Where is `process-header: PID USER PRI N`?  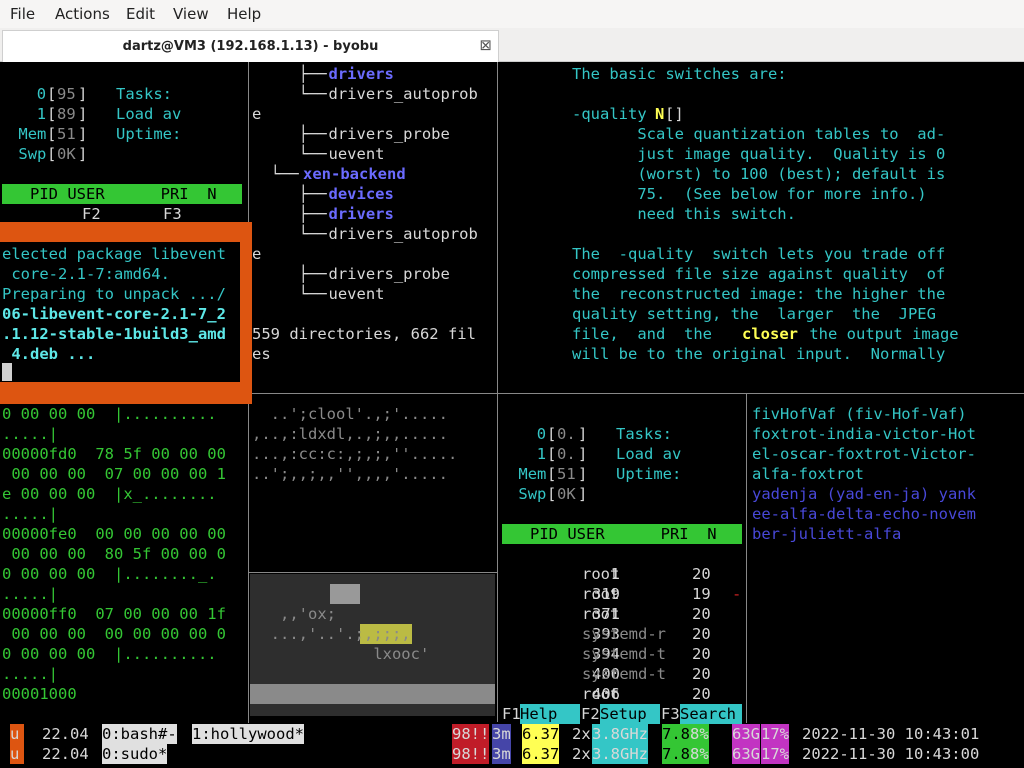 process-header: PID USER PRI N is located at coordinates (622, 534).